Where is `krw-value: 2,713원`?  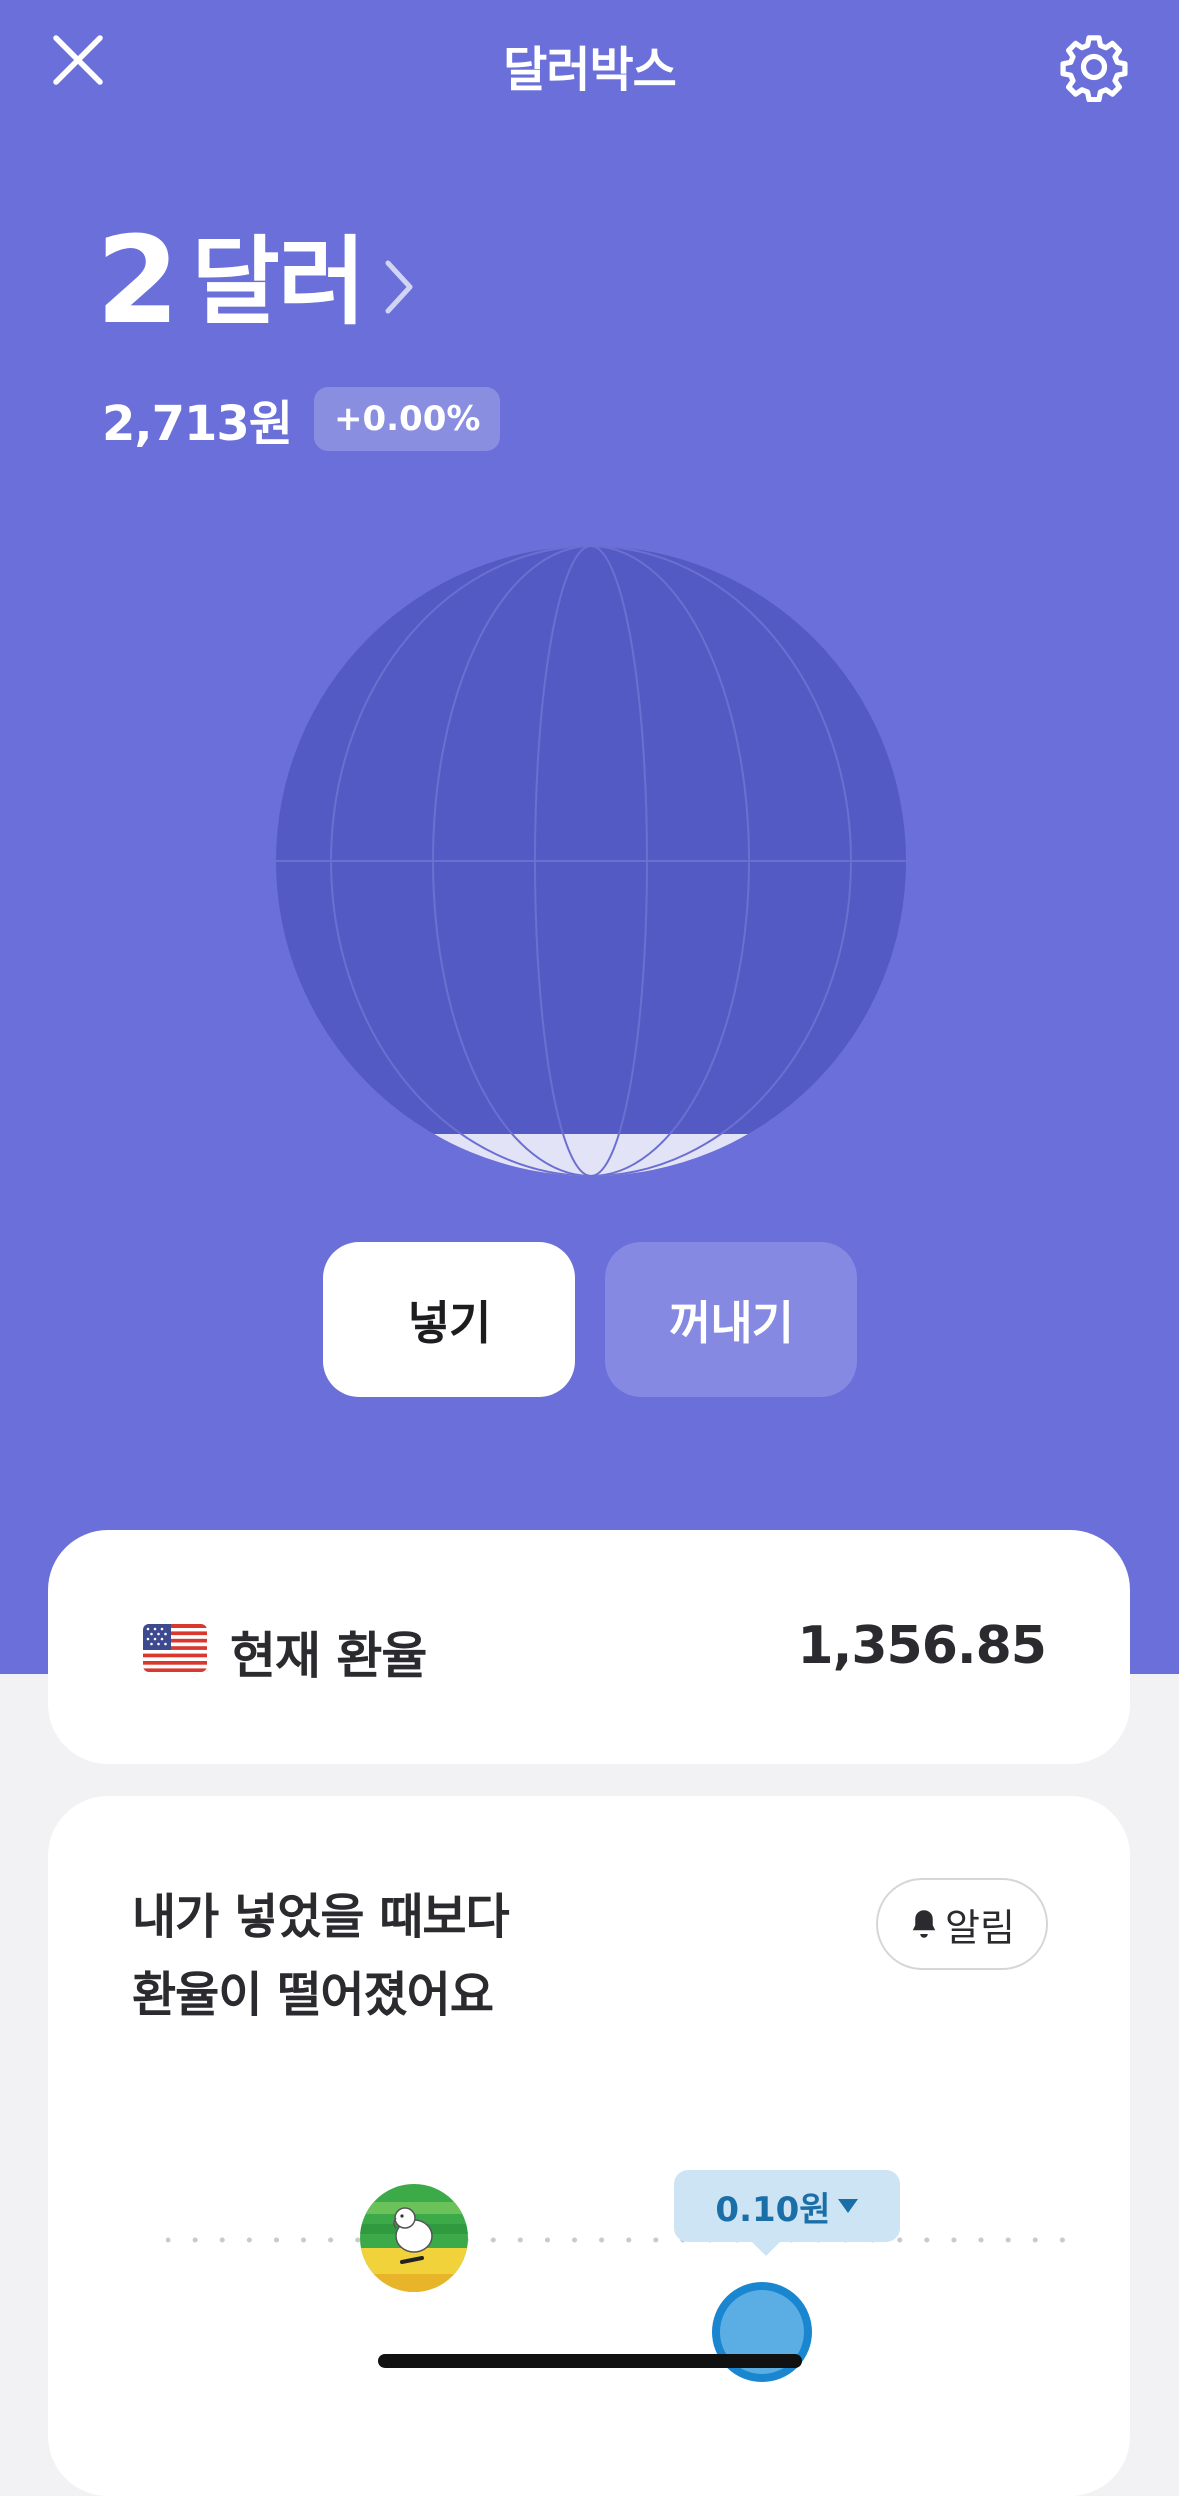 krw-value: 2,713원 is located at coordinates (197, 424).